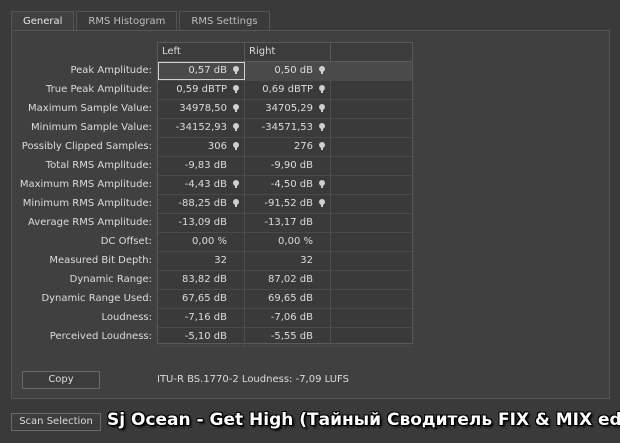 This screenshot has height=443, width=620. I want to click on value-cell-right: -4,50 dB, so click(288, 185).